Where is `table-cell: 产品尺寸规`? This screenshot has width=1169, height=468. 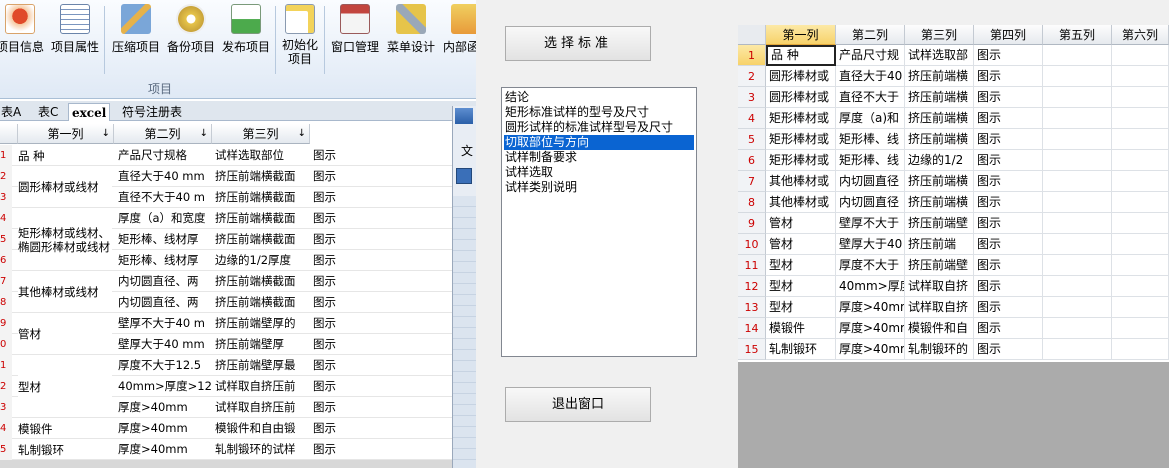 table-cell: 产品尺寸规 is located at coordinates (870, 55).